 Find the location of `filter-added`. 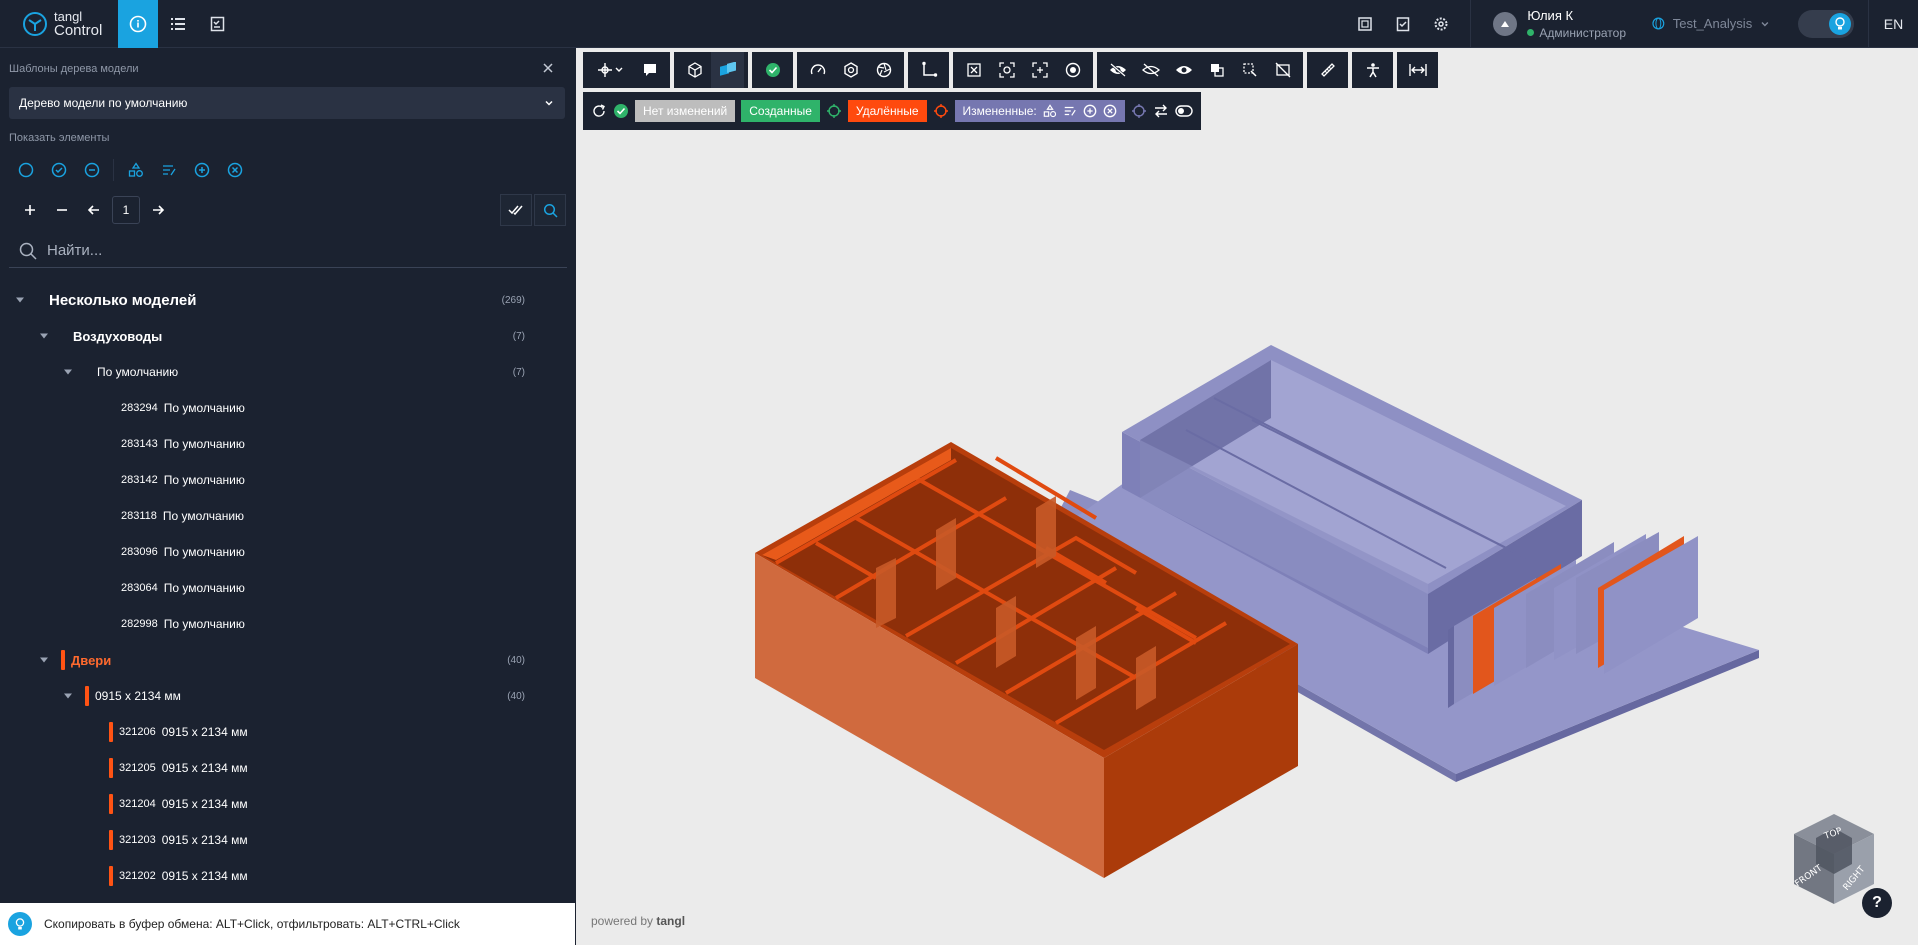

filter-added is located at coordinates (201, 169).